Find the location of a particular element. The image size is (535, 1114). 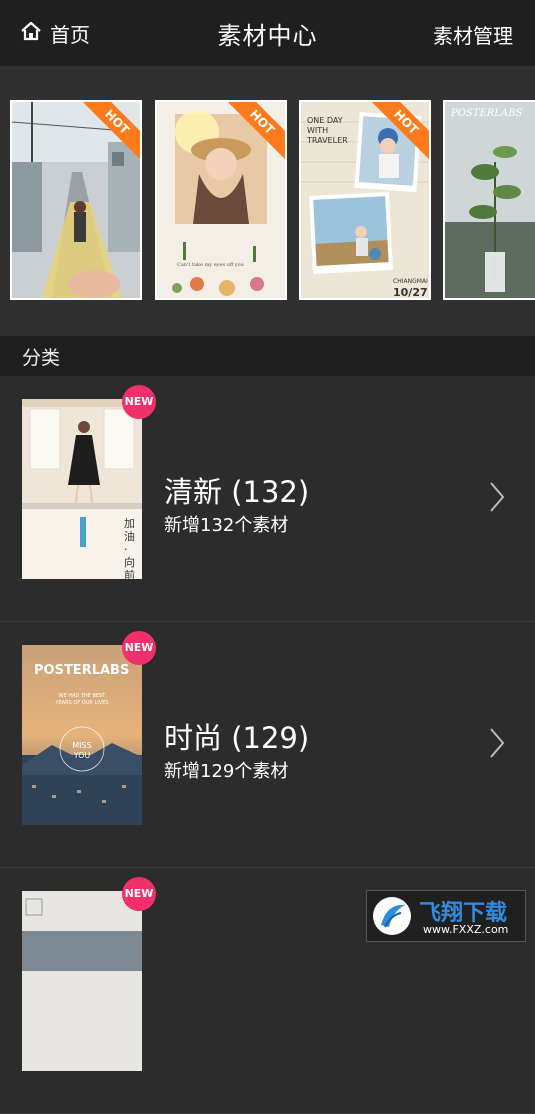

featured-place: CHIANGMAI is located at coordinates (410, 281).